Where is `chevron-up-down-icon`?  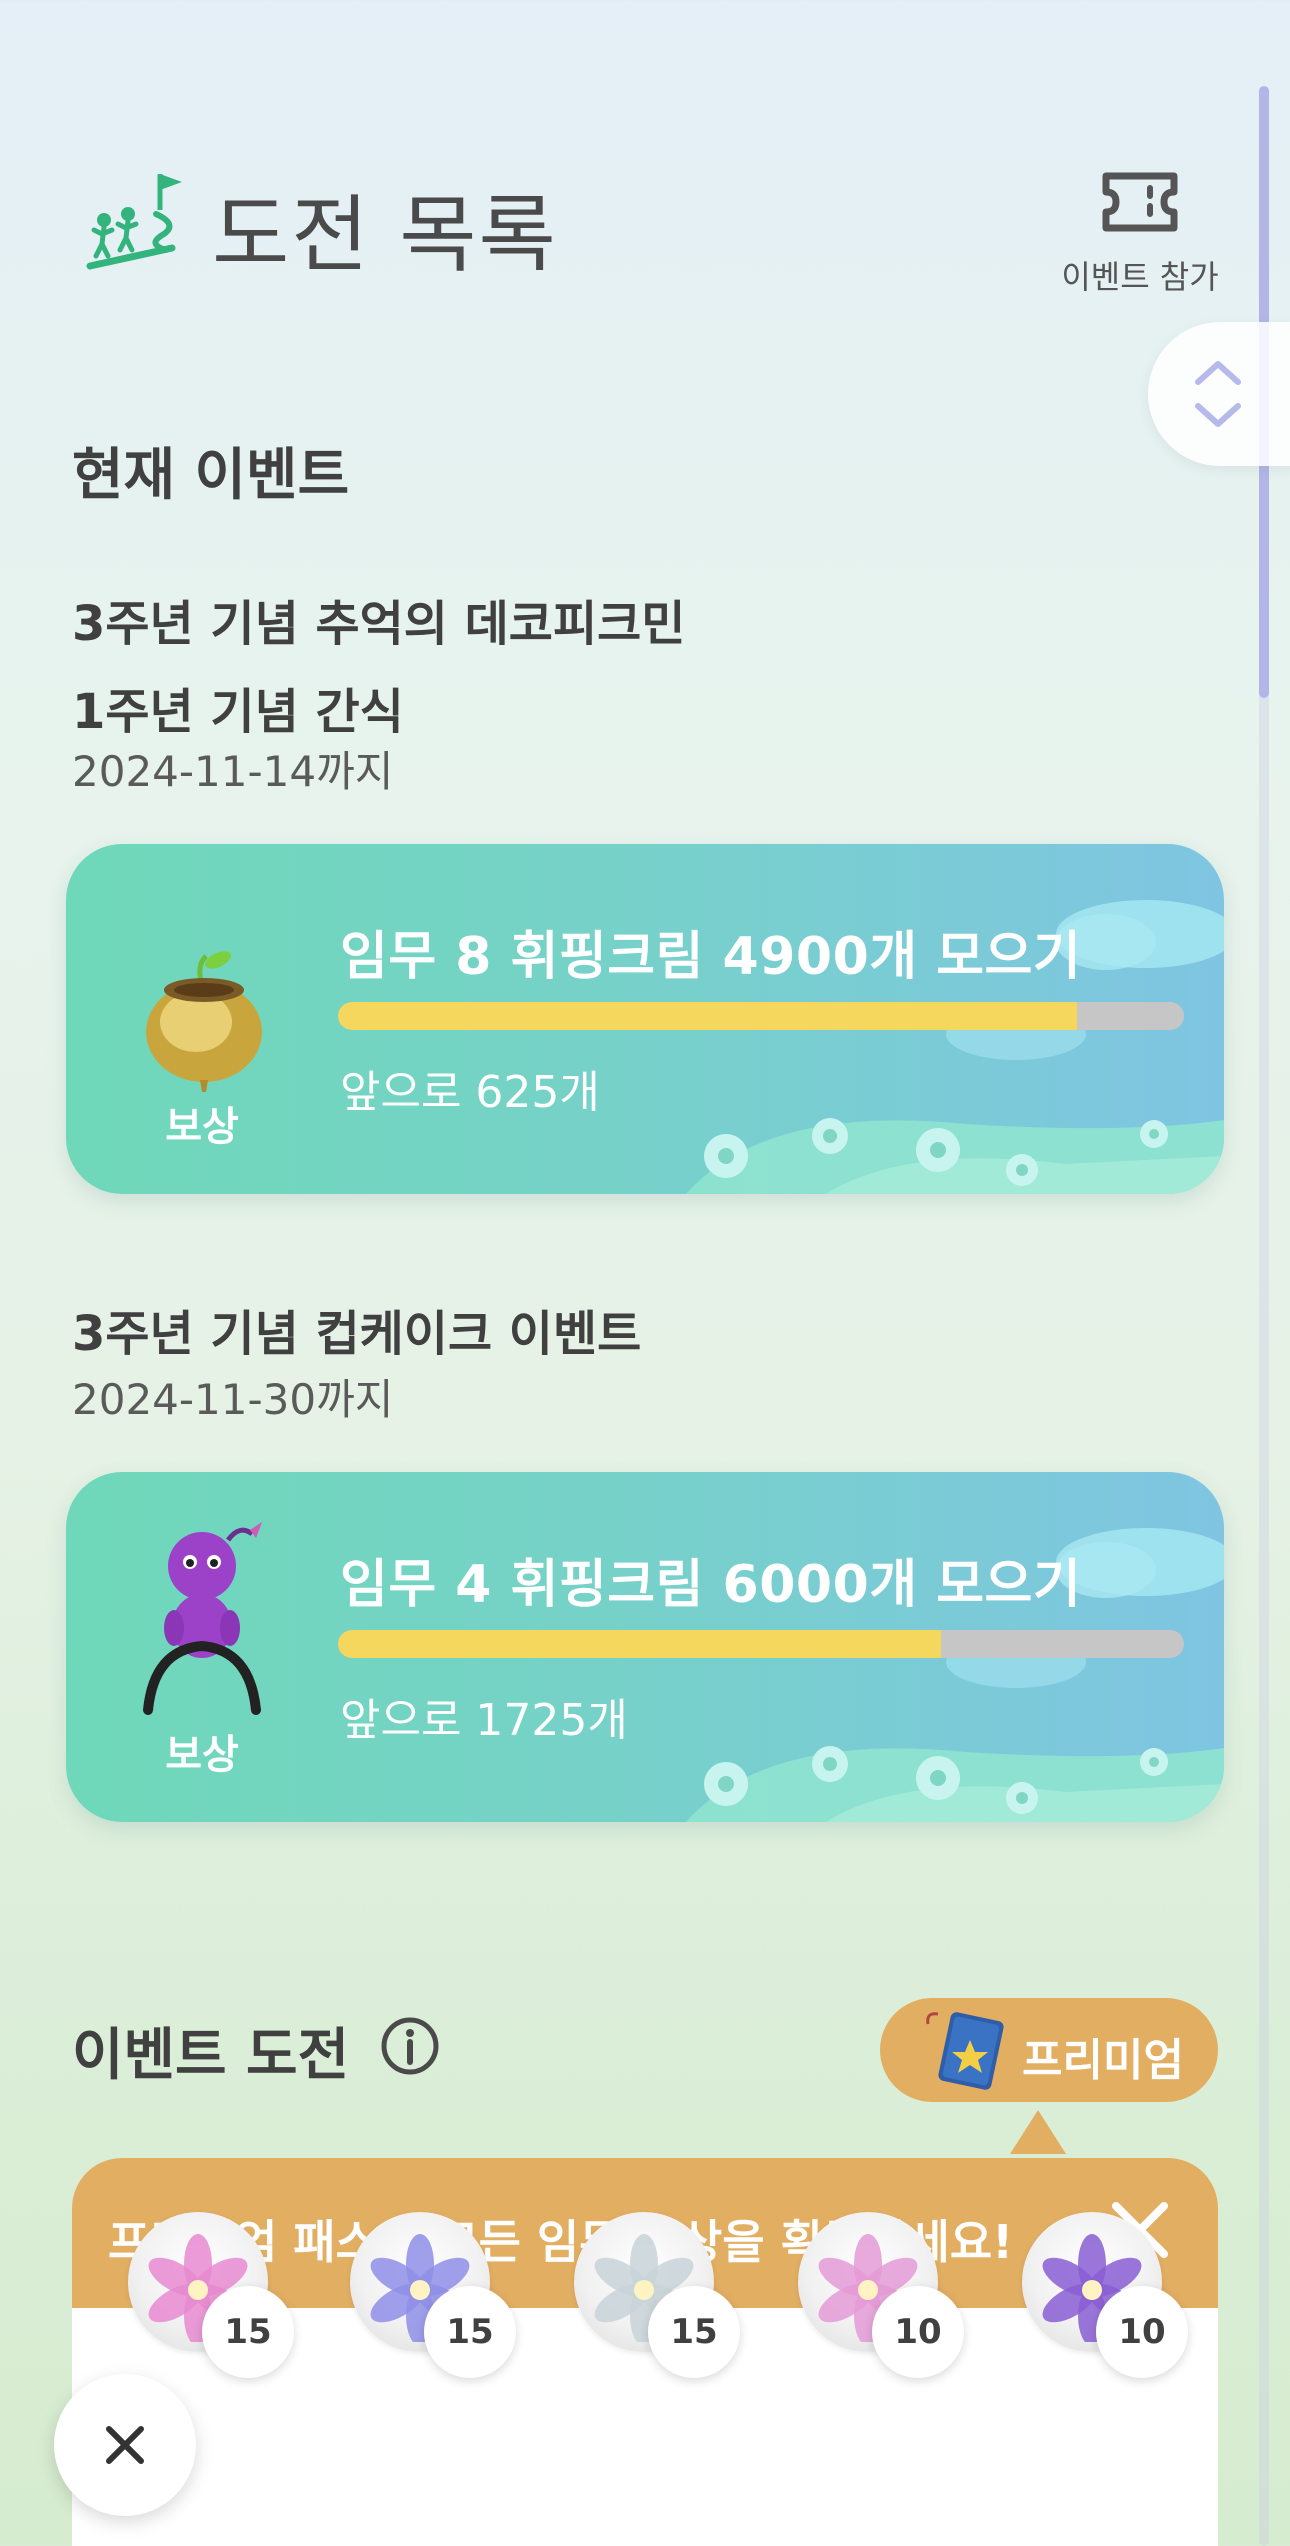 chevron-up-down-icon is located at coordinates (1218, 394).